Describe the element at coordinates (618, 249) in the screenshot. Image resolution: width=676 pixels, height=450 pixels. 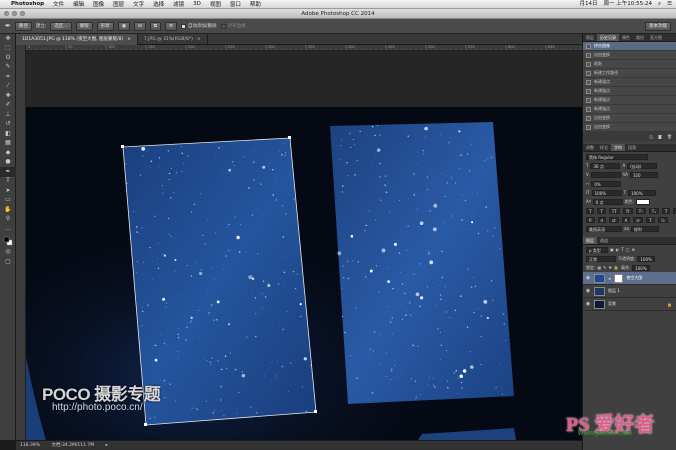
I see `filter-adjust-icon: ◐` at that location.